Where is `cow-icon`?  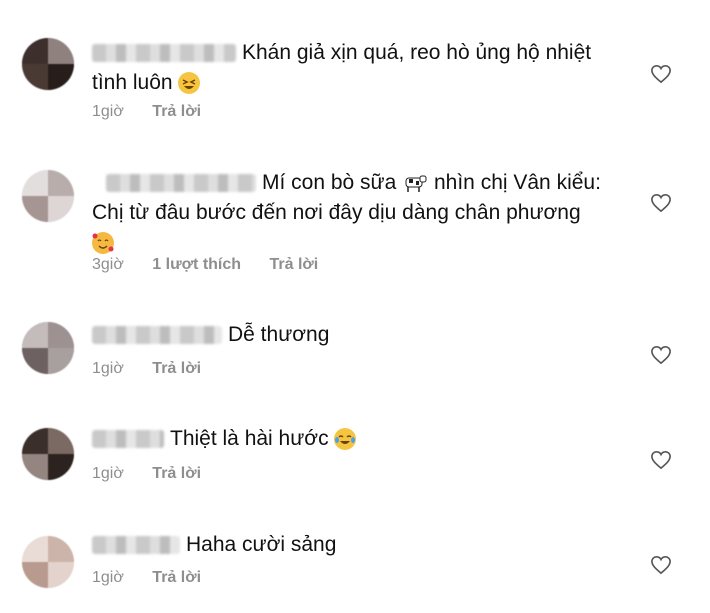
cow-icon is located at coordinates (415, 183).